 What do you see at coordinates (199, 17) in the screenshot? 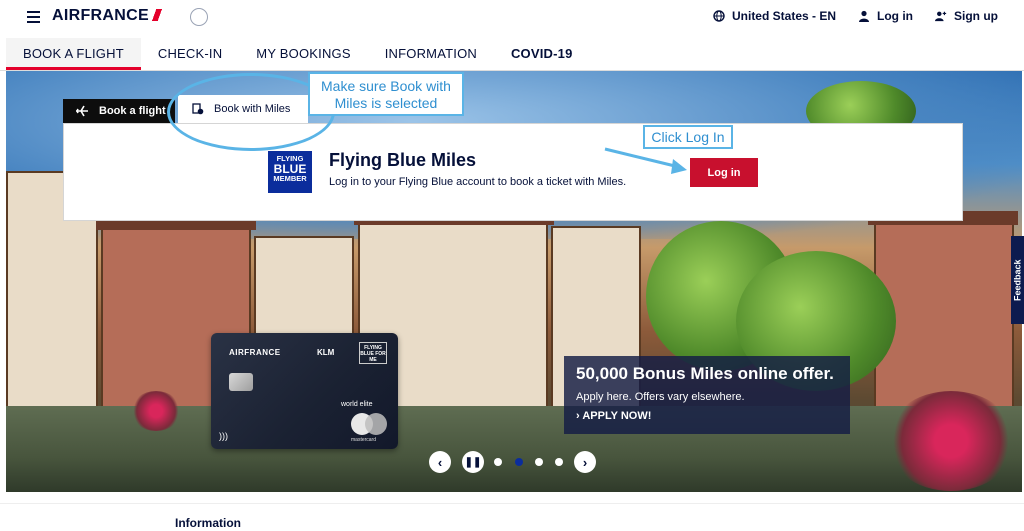
I see `skyteam-emblem-icon` at bounding box center [199, 17].